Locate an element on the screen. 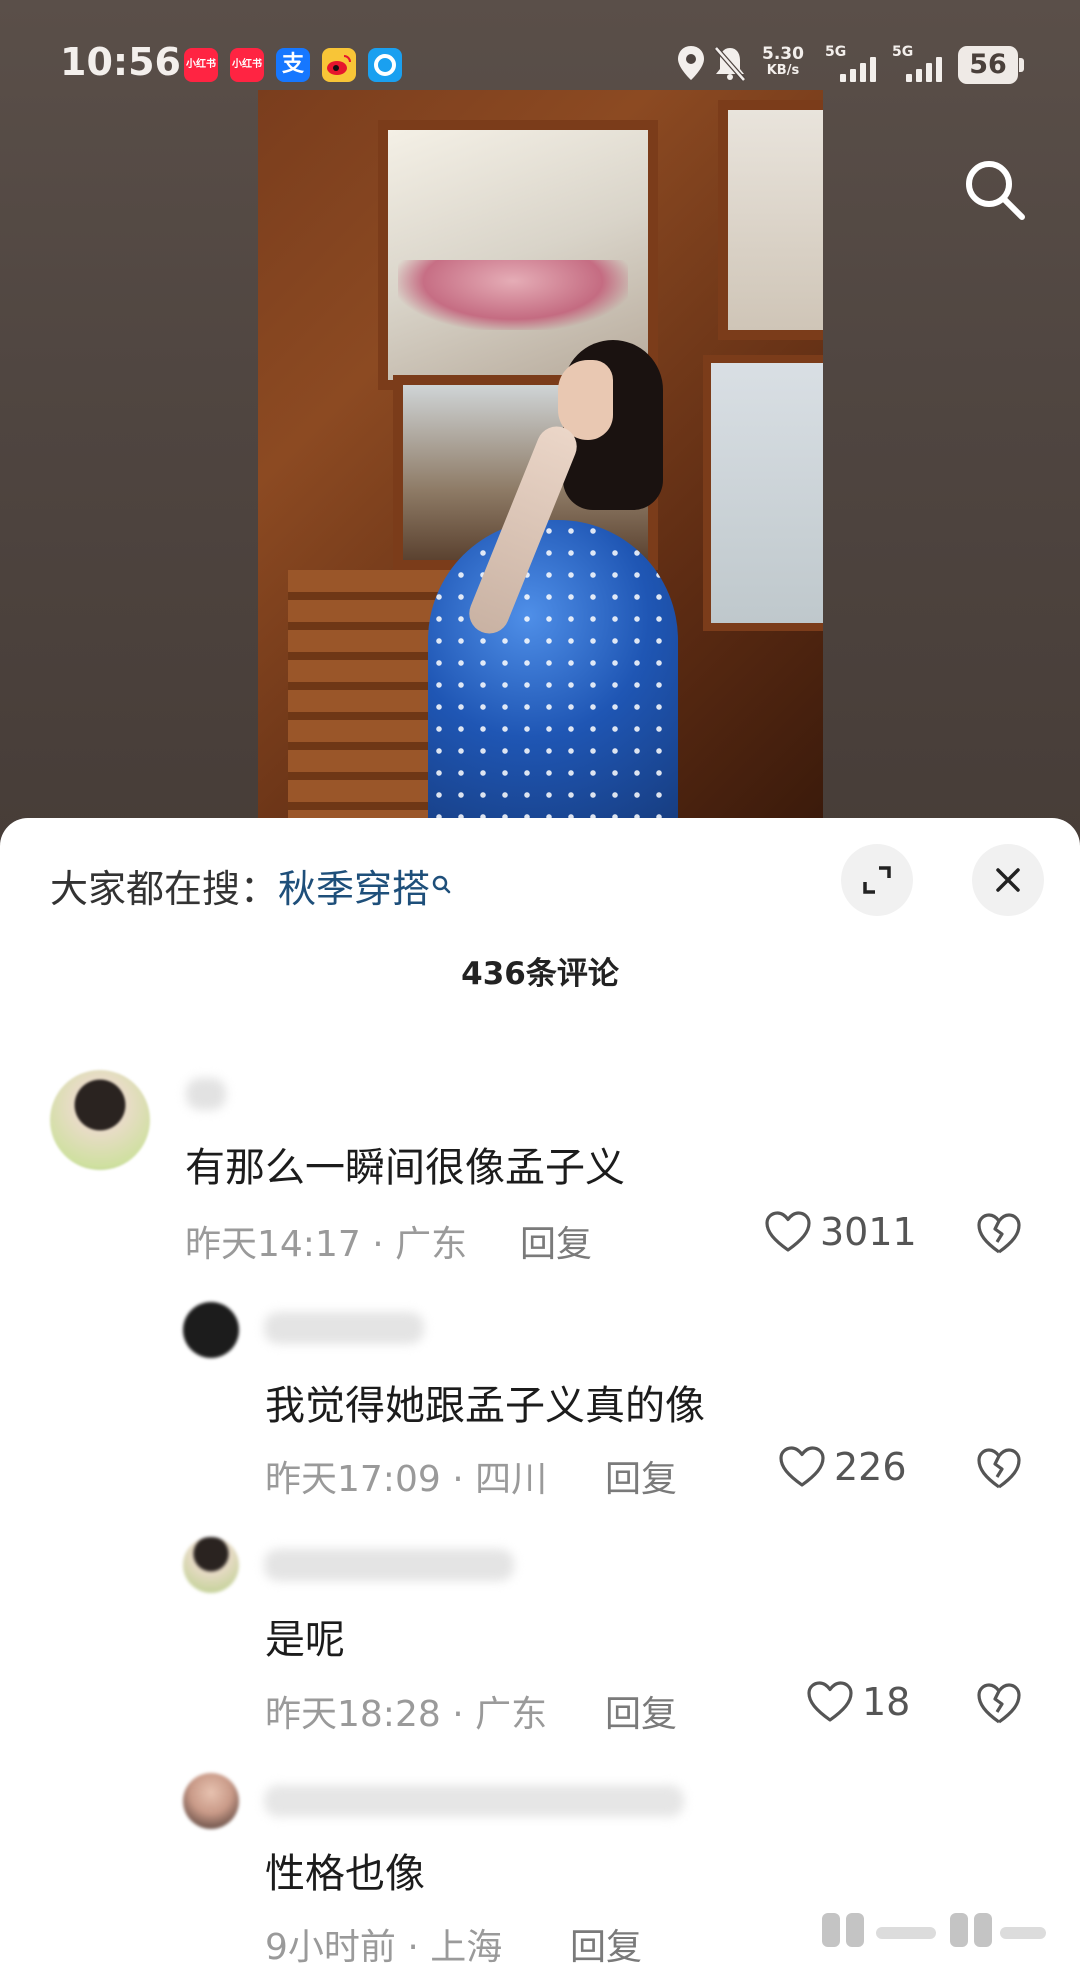  close-icon is located at coordinates (1008, 880).